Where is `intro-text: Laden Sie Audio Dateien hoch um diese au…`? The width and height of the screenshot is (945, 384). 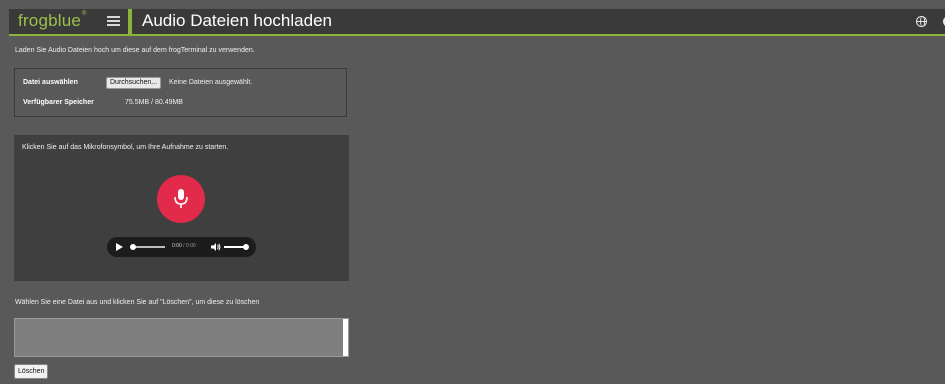 intro-text: Laden Sie Audio Dateien hoch um diese au… is located at coordinates (135, 50).